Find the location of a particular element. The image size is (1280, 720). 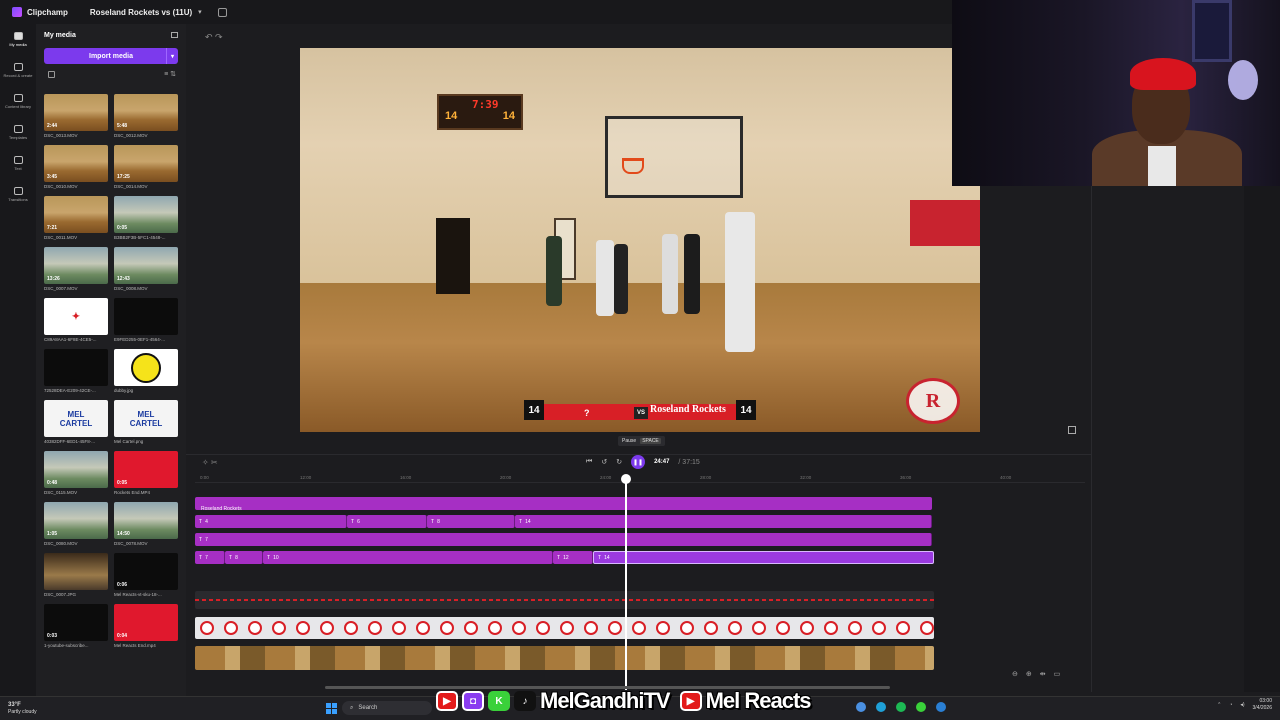

media-item: 0:04 Mel Reacts End.mp4 is located at coordinates (146, 628).